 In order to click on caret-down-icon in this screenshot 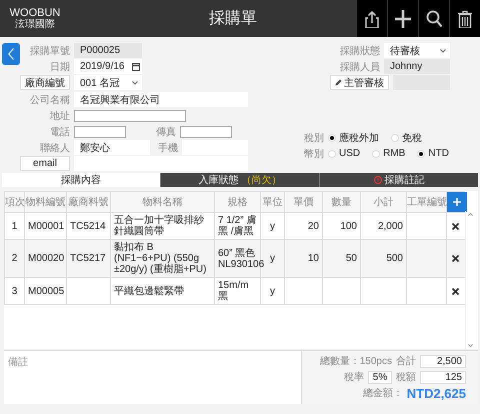, I will do `click(470, 345)`.